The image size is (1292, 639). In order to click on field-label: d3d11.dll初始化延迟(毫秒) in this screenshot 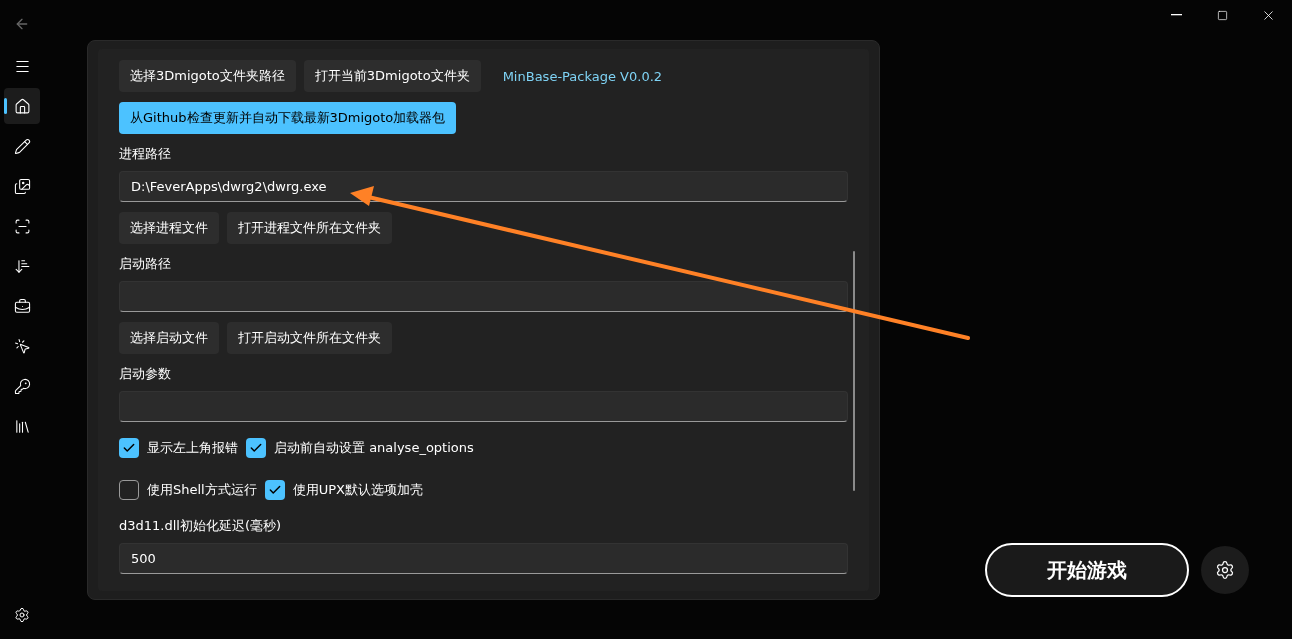, I will do `click(200, 526)`.